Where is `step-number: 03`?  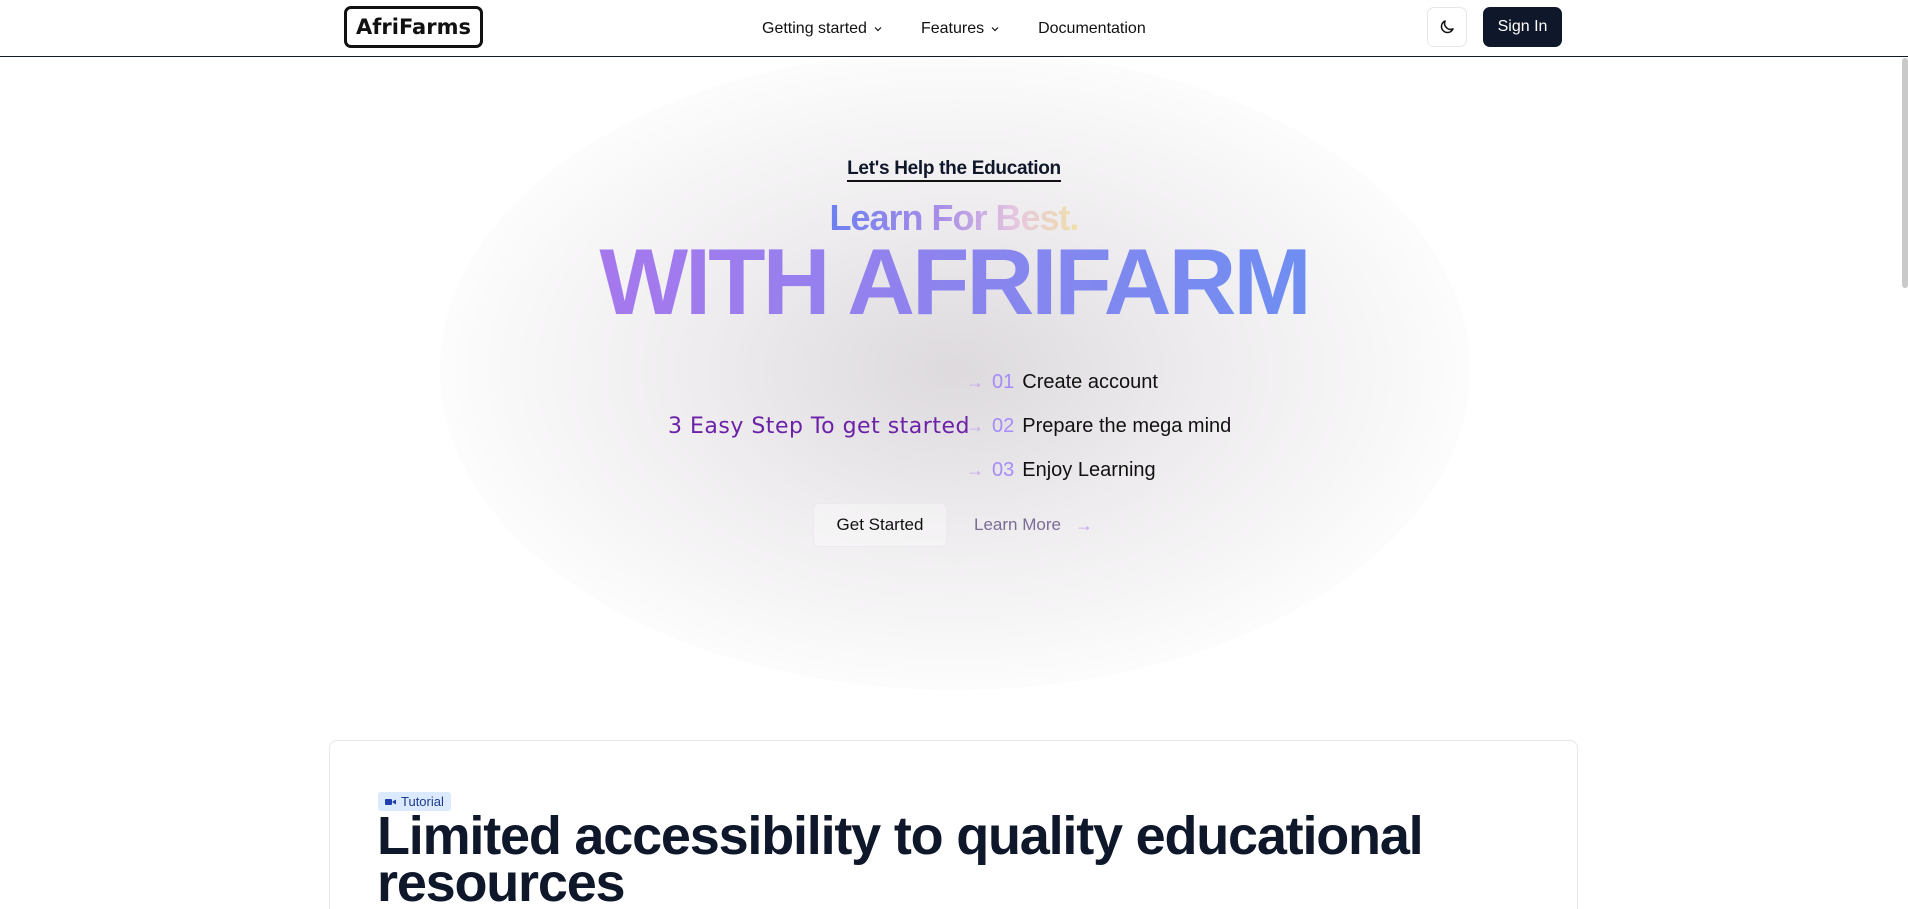 step-number: 03 is located at coordinates (1003, 470).